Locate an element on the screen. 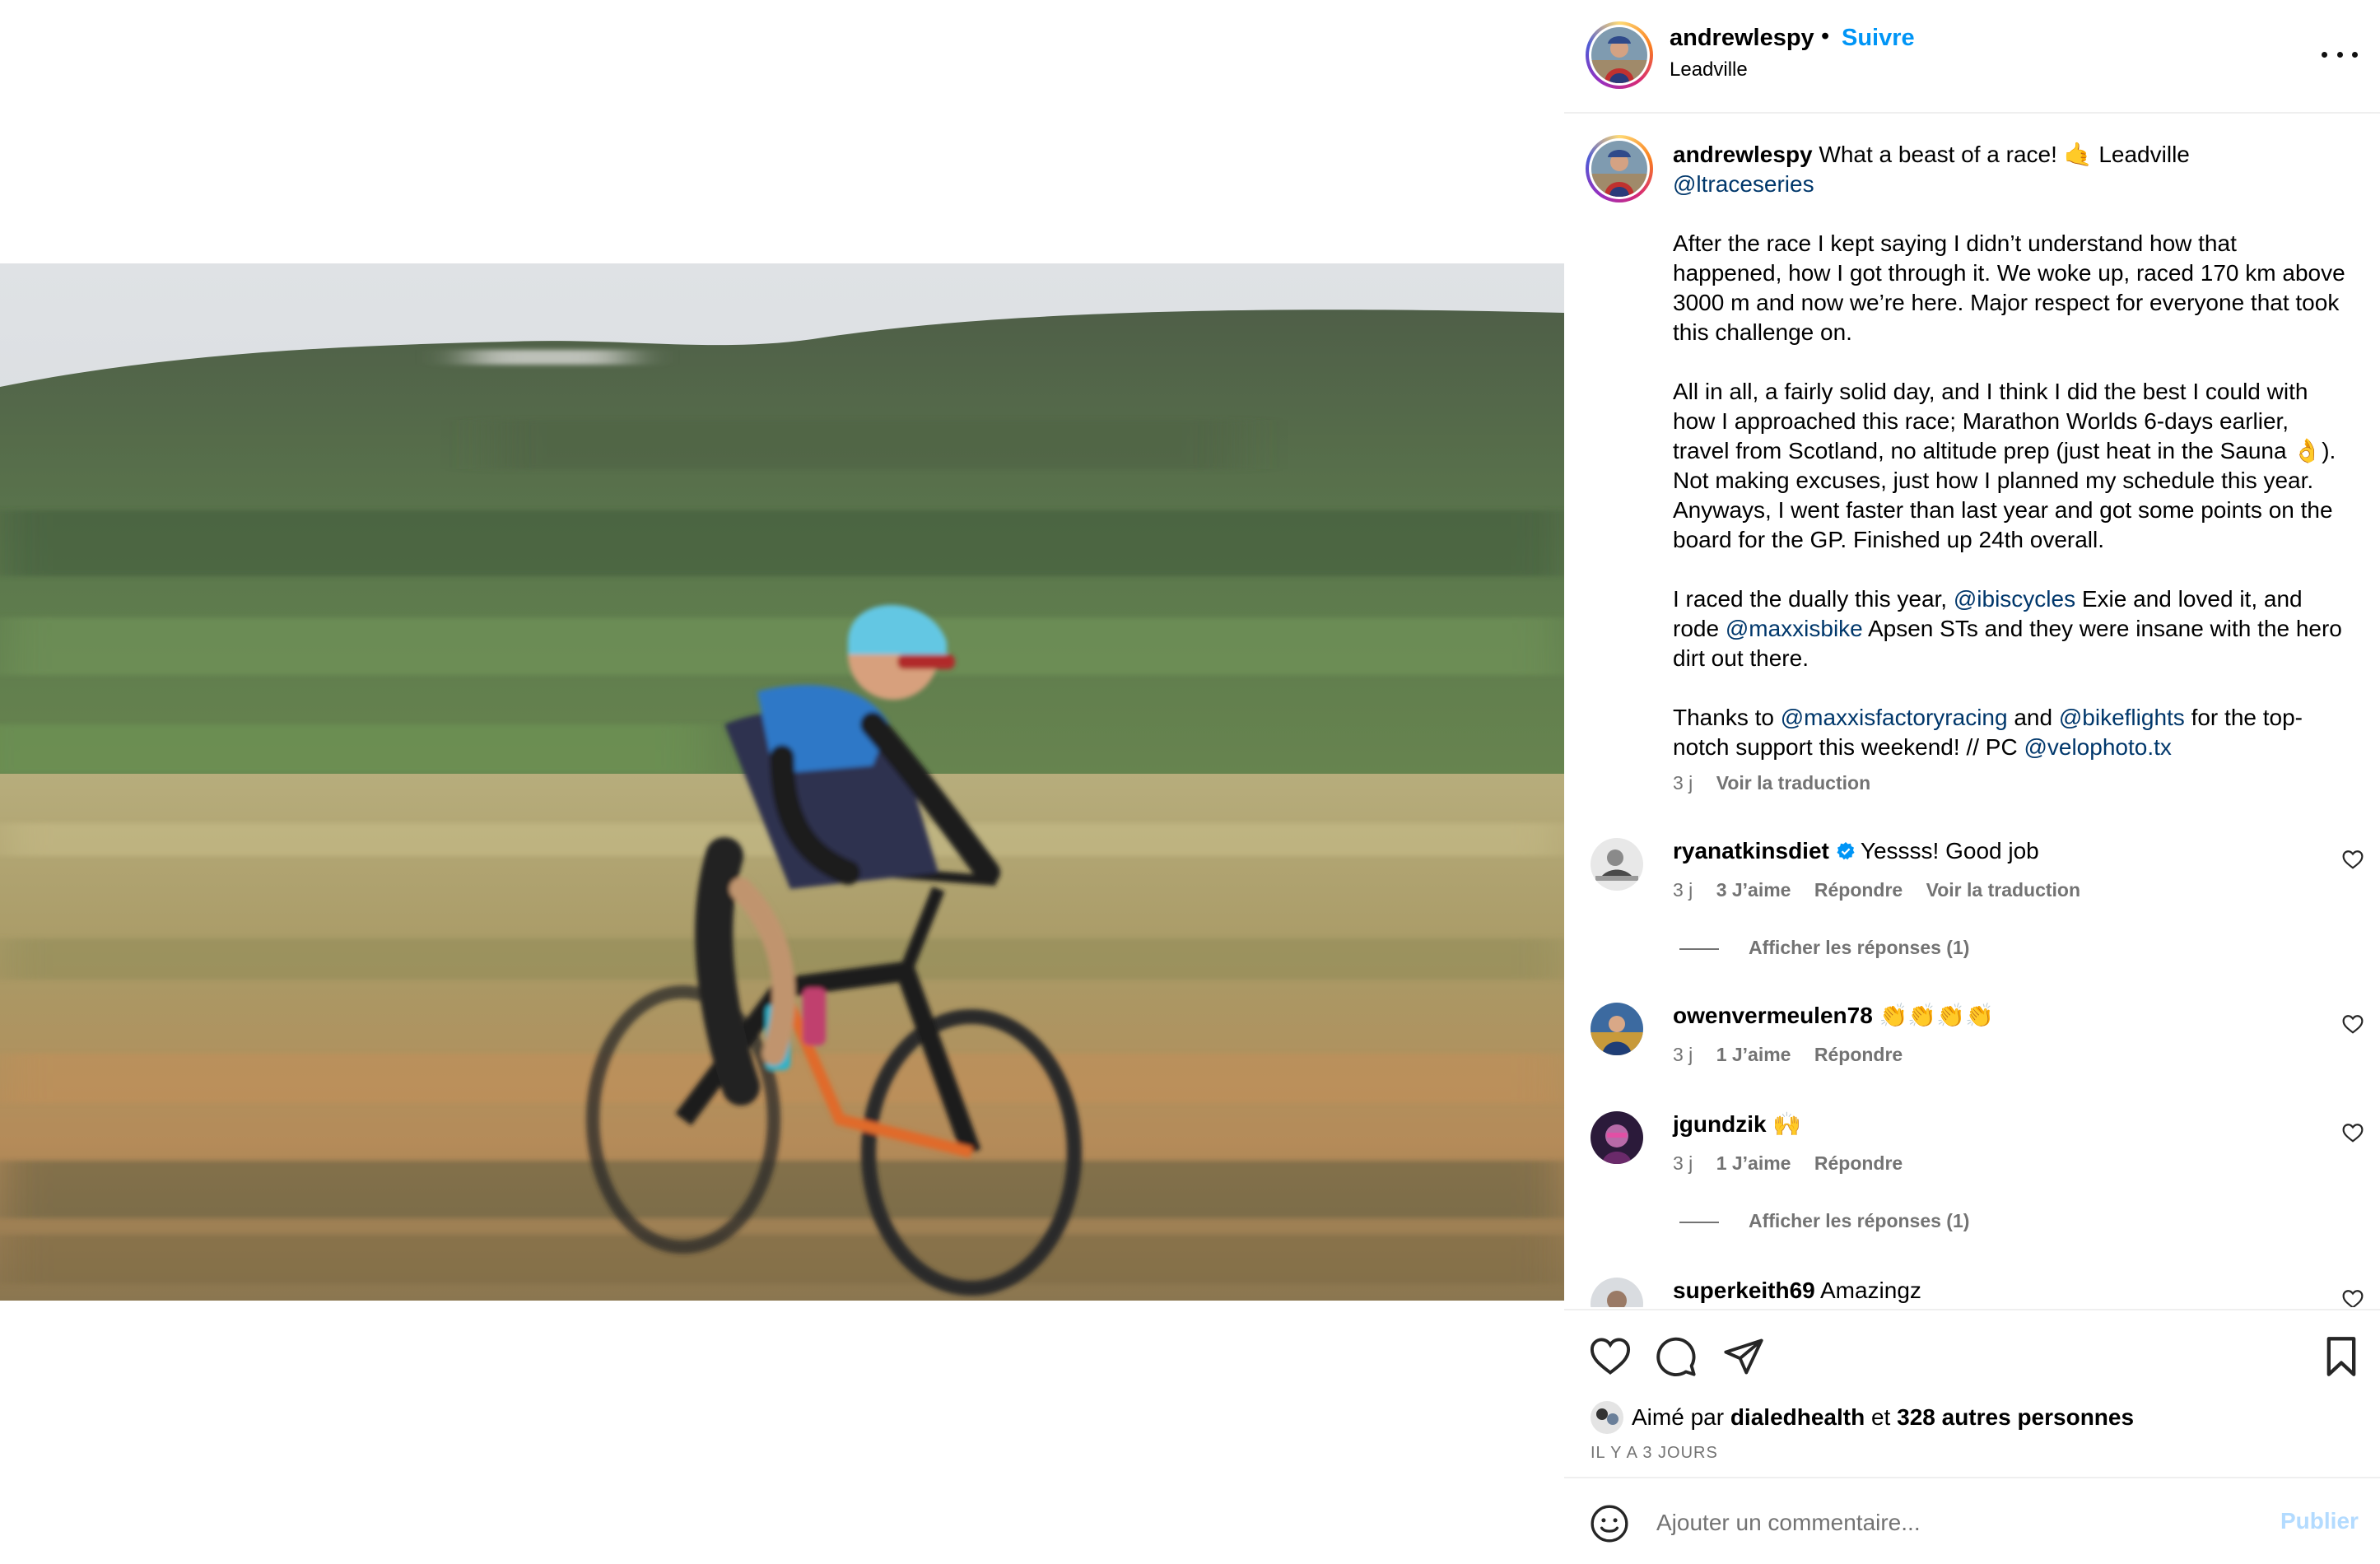 Image resolution: width=2380 pixels, height=1564 pixels. add-comment-bar: Publier is located at coordinates (1972, 1520).